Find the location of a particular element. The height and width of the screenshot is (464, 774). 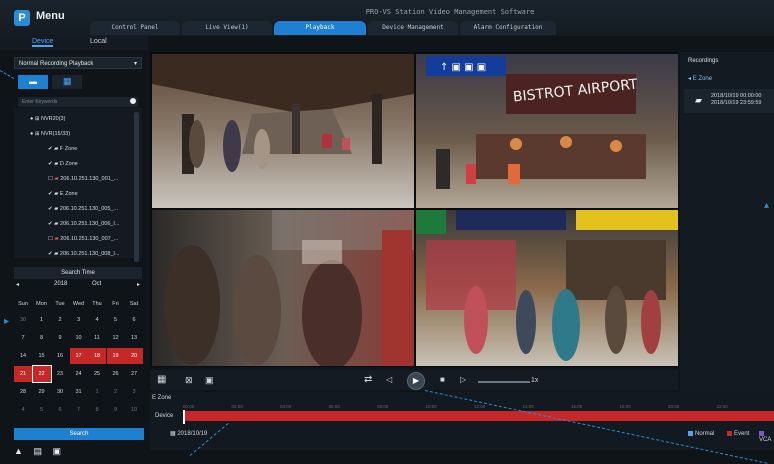

tab-playback: Playback is located at coordinates (320, 28).